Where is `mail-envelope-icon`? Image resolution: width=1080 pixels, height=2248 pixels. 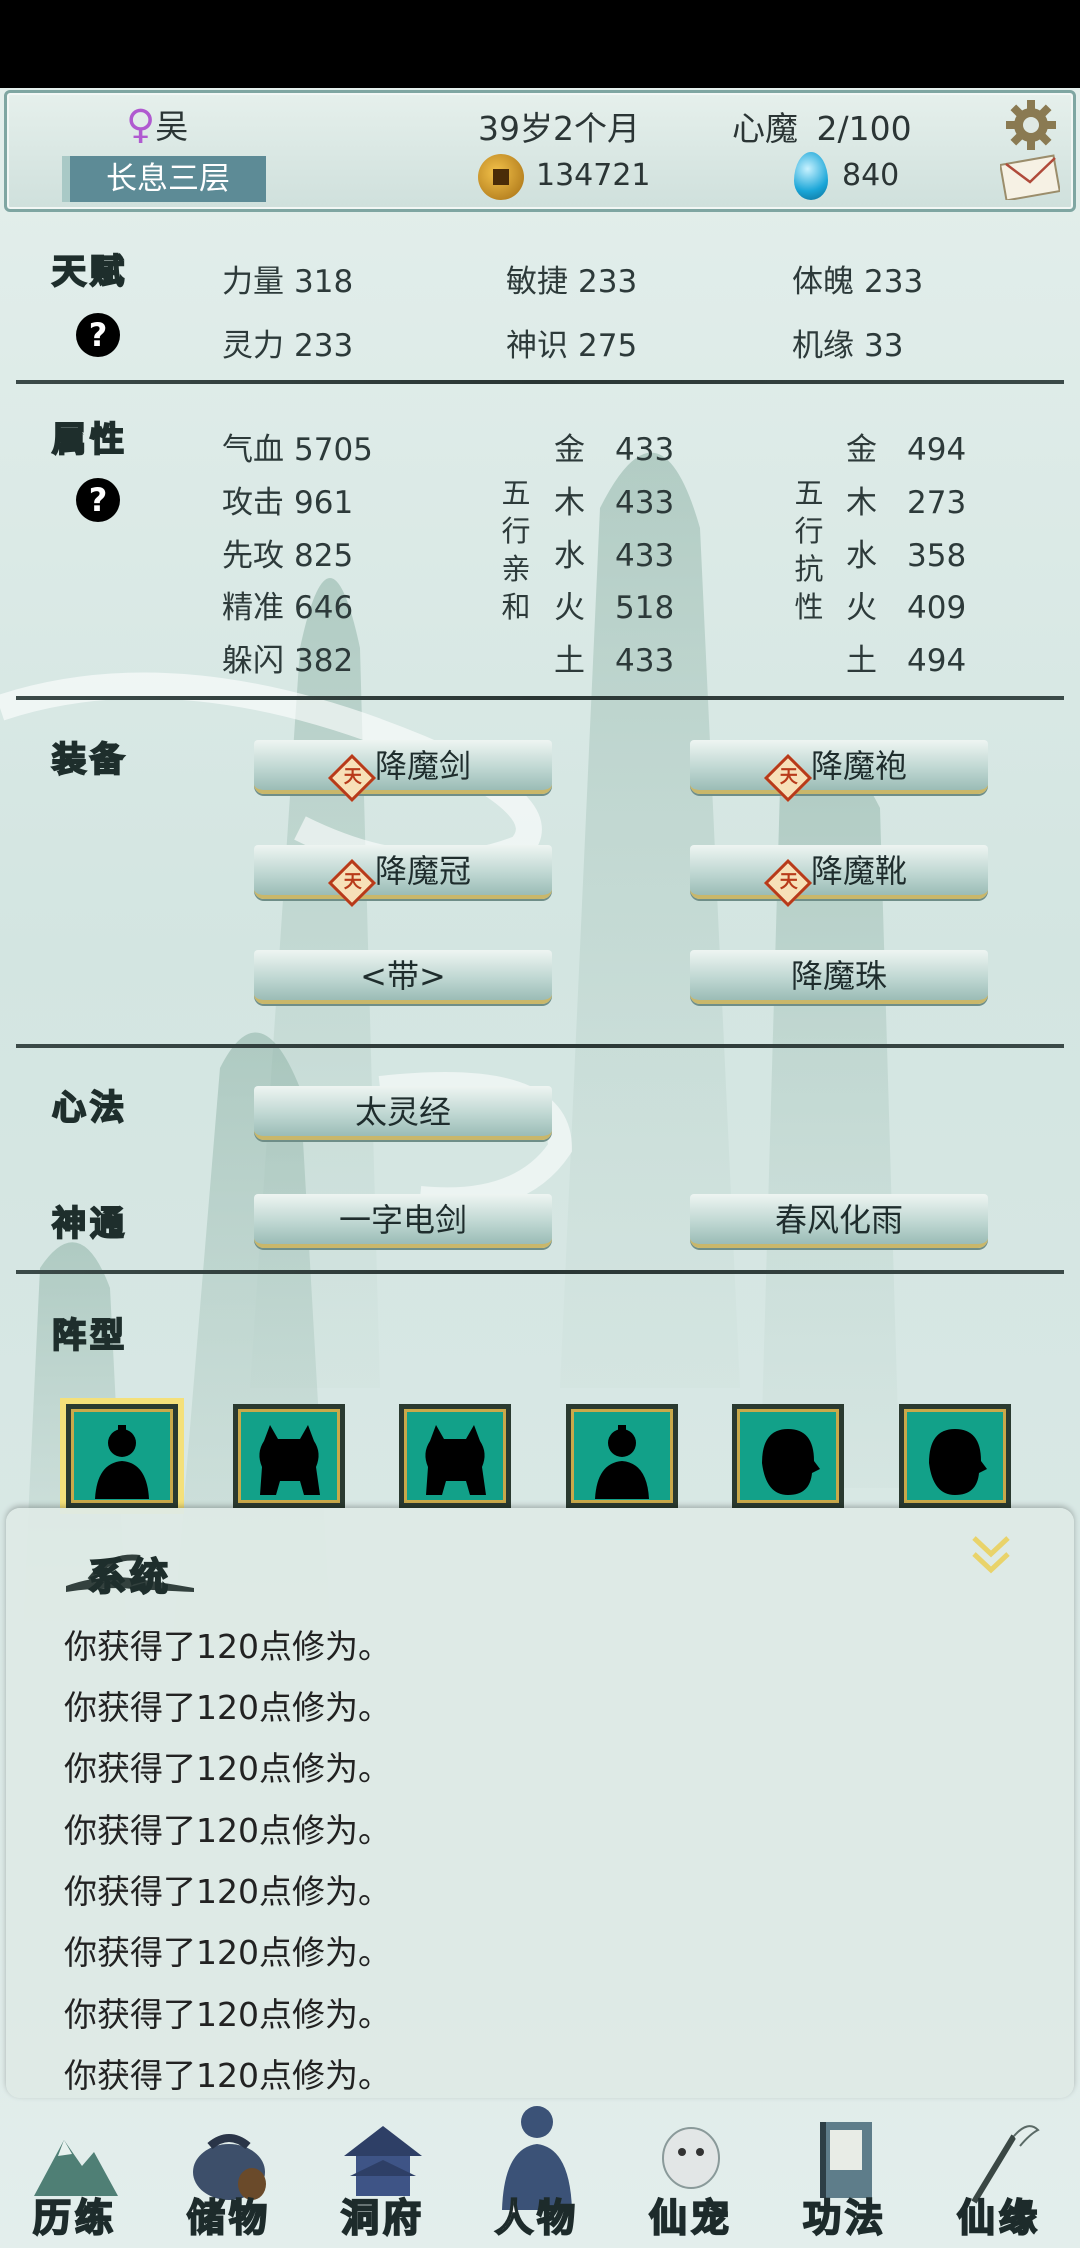 mail-envelope-icon is located at coordinates (1030, 178).